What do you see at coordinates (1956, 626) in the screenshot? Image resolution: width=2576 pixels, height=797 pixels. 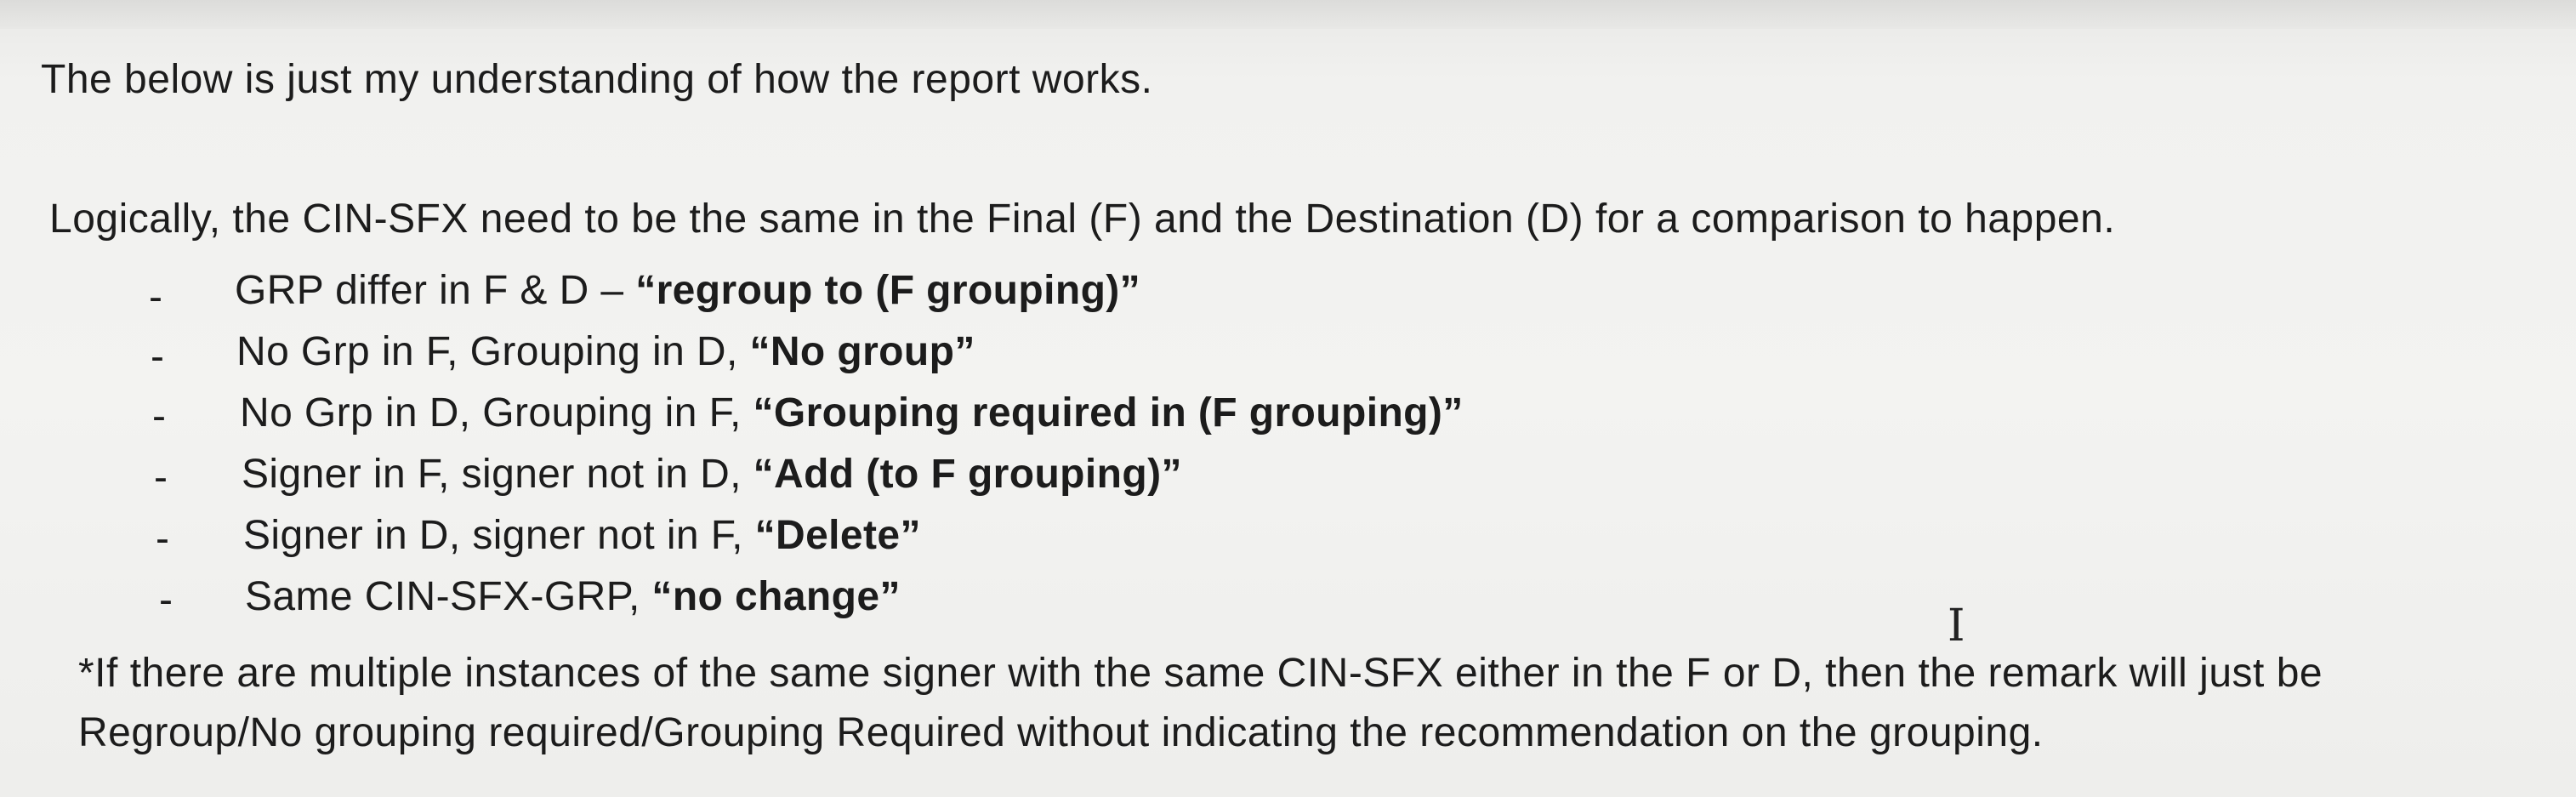 I see `text-cursor-icon: I` at bounding box center [1956, 626].